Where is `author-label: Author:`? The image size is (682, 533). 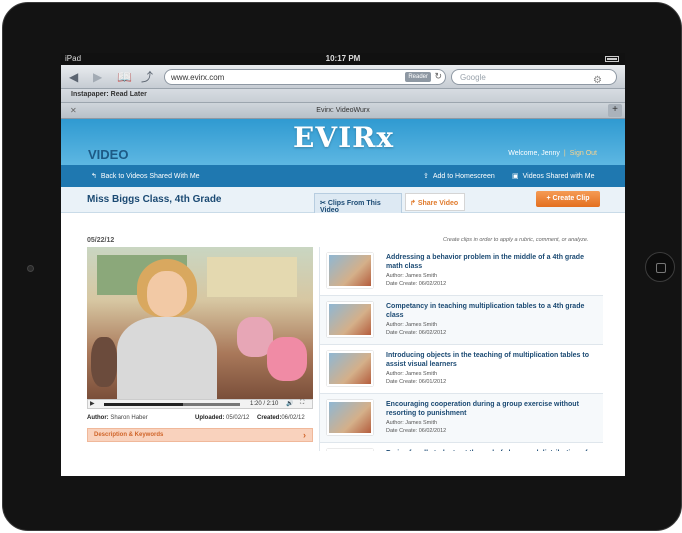 author-label: Author: is located at coordinates (98, 418).